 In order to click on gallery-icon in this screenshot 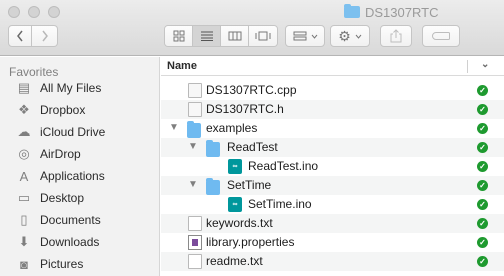, I will do `click(263, 36)`.